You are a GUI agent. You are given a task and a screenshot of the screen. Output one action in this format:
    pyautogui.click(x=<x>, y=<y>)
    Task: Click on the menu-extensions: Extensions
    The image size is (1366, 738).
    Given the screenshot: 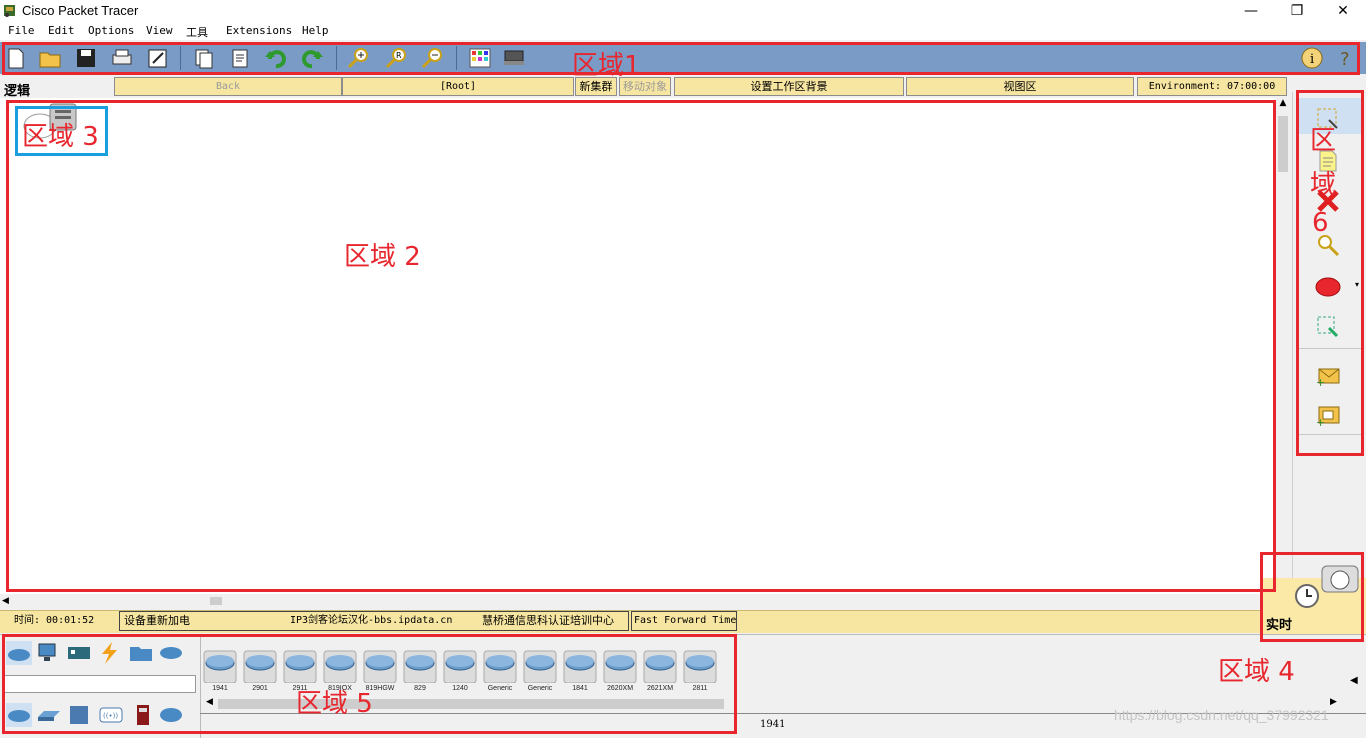 What is the action you would take?
    pyautogui.click(x=259, y=30)
    